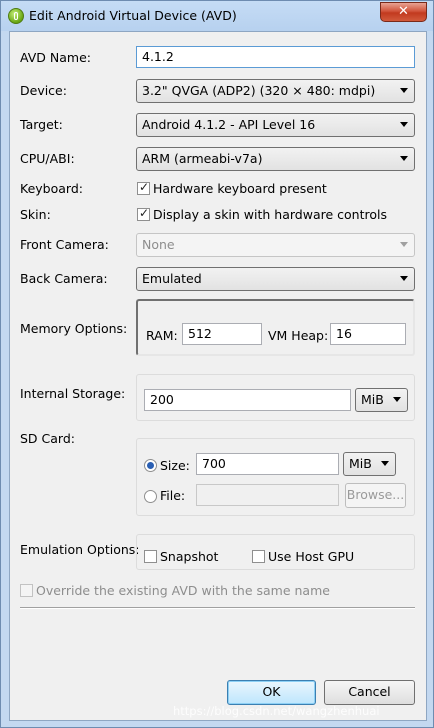 This screenshot has height=728, width=434. Describe the element at coordinates (172, 278) in the screenshot. I see `back-camera-select-value: Emulated` at that location.